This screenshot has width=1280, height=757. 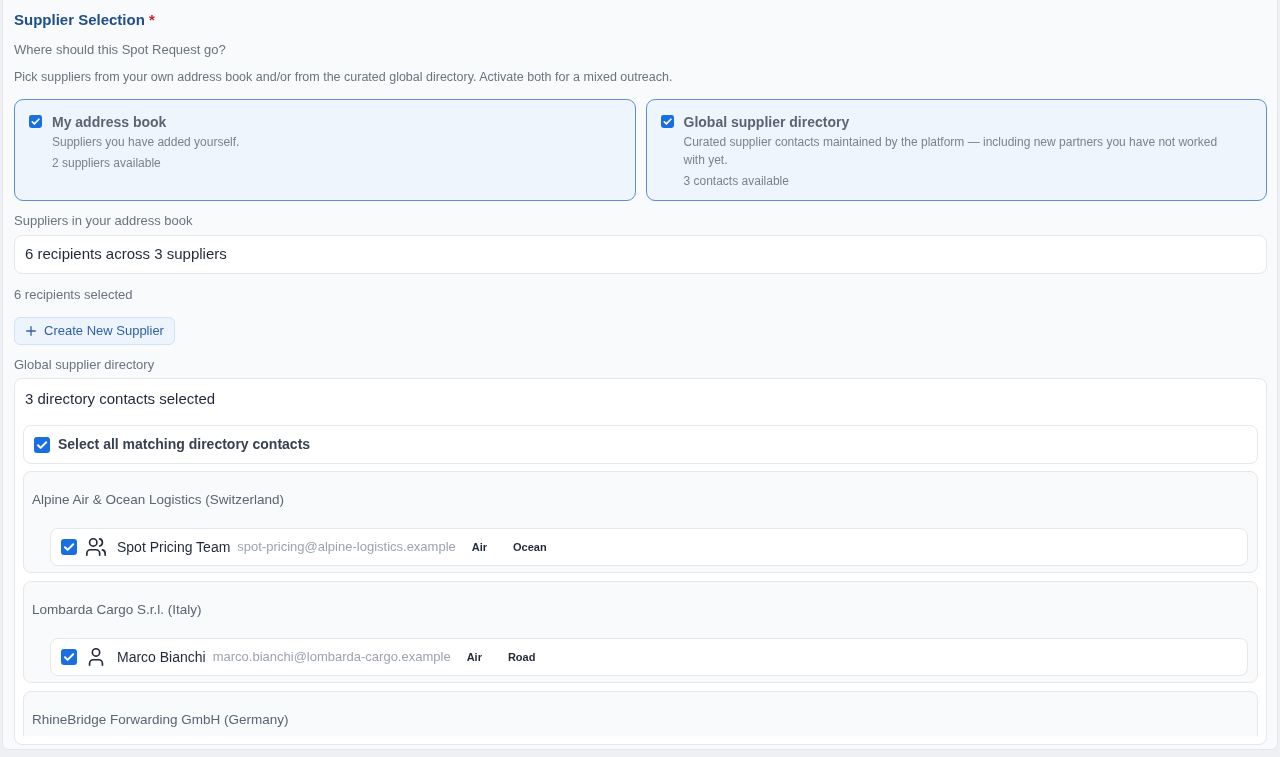 What do you see at coordinates (110, 122) in the screenshot?
I see `source-title: My address book` at bounding box center [110, 122].